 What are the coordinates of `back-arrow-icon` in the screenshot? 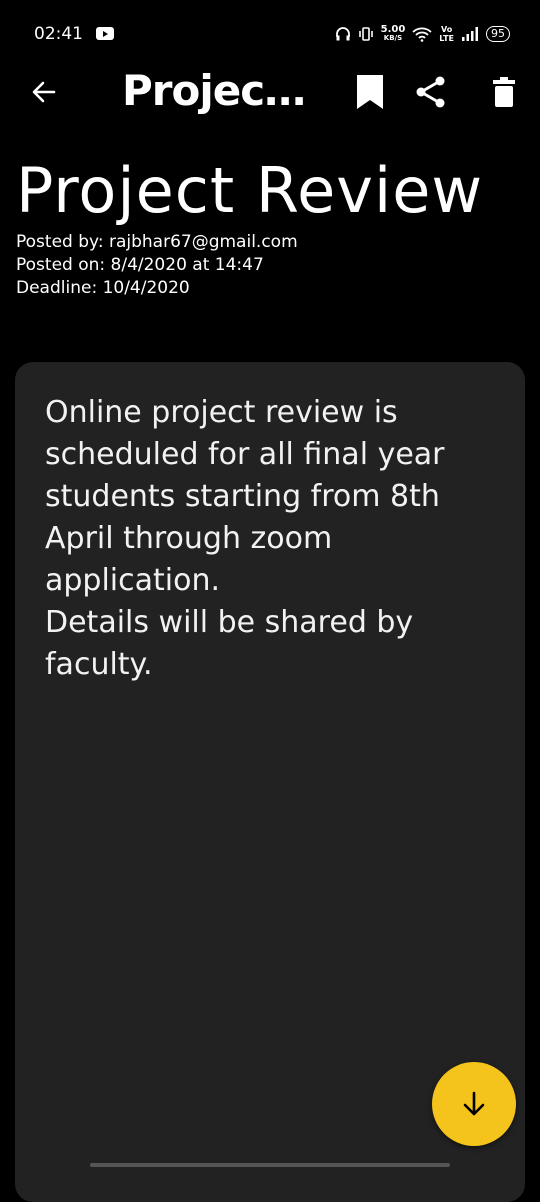 It's located at (44, 92).